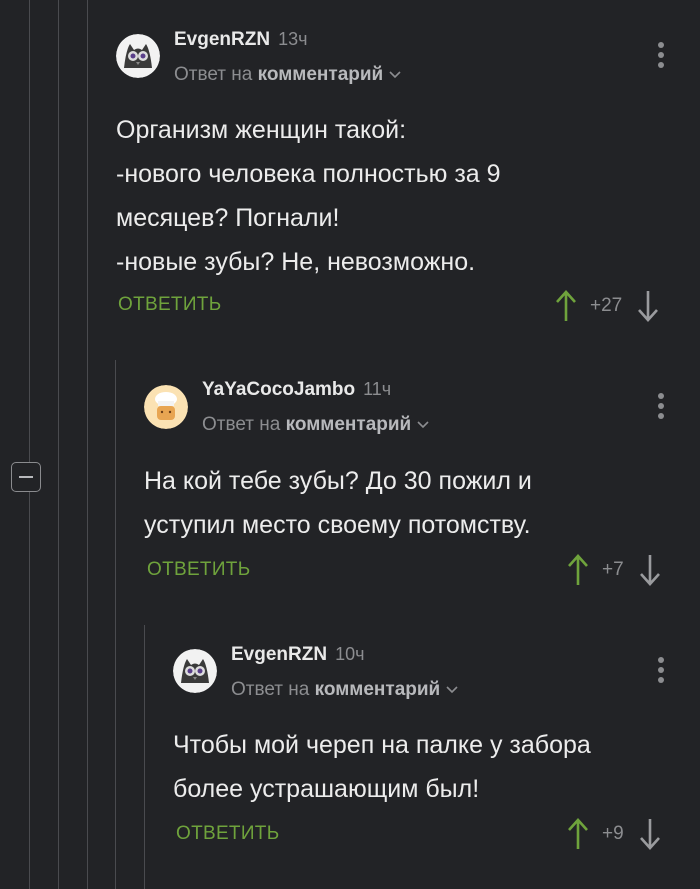 This screenshot has height=889, width=700. I want to click on collapse-thread-button, so click(26, 477).